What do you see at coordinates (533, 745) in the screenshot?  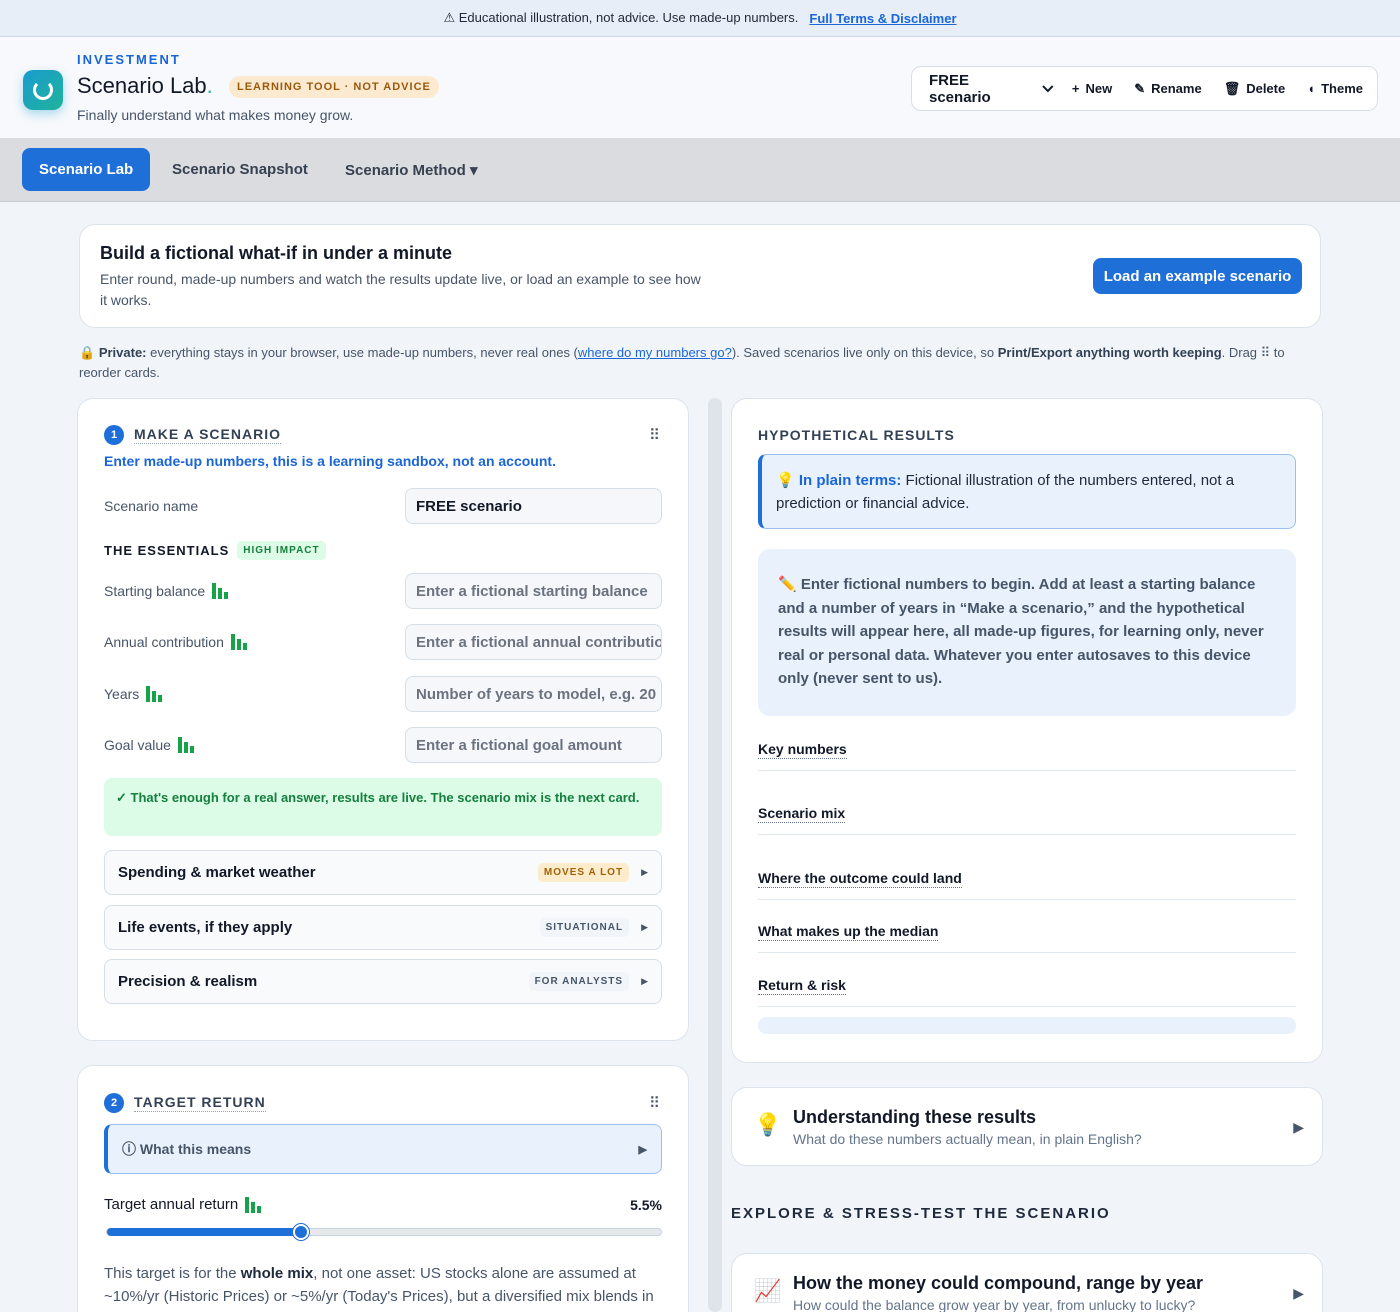 I see `goal-value-input: Enter a fictional goal amount` at bounding box center [533, 745].